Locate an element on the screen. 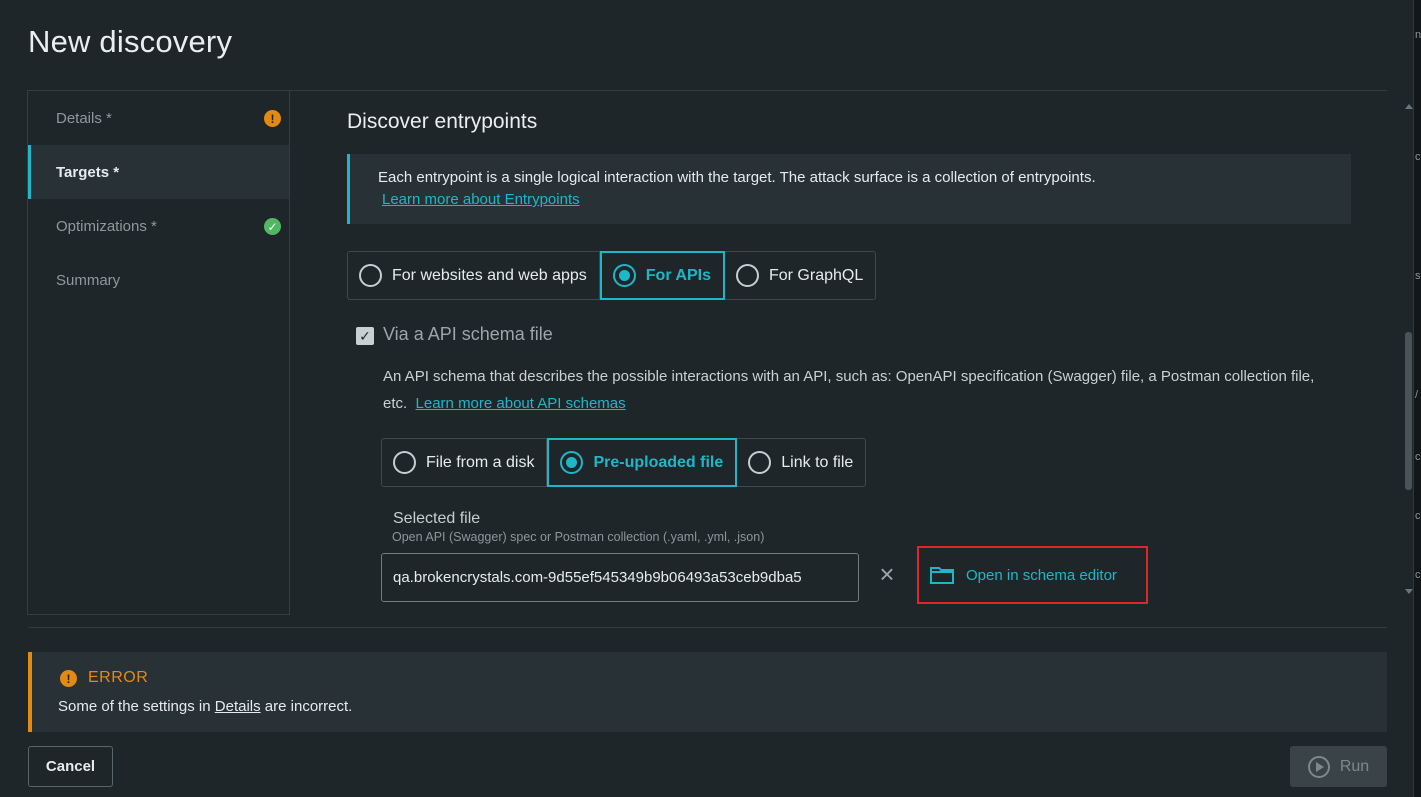 The height and width of the screenshot is (797, 1421). option-label: For websites and web apps is located at coordinates (489, 275).